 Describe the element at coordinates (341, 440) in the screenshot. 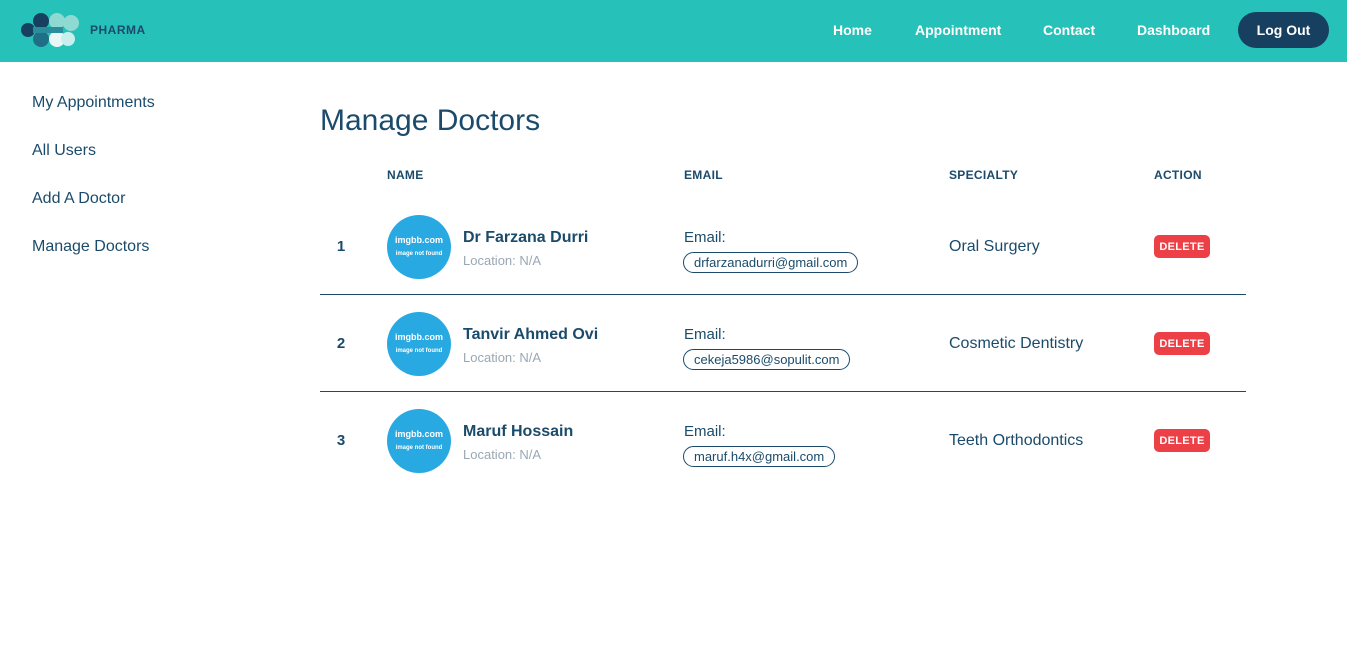

I see `row-number: 3` at that location.